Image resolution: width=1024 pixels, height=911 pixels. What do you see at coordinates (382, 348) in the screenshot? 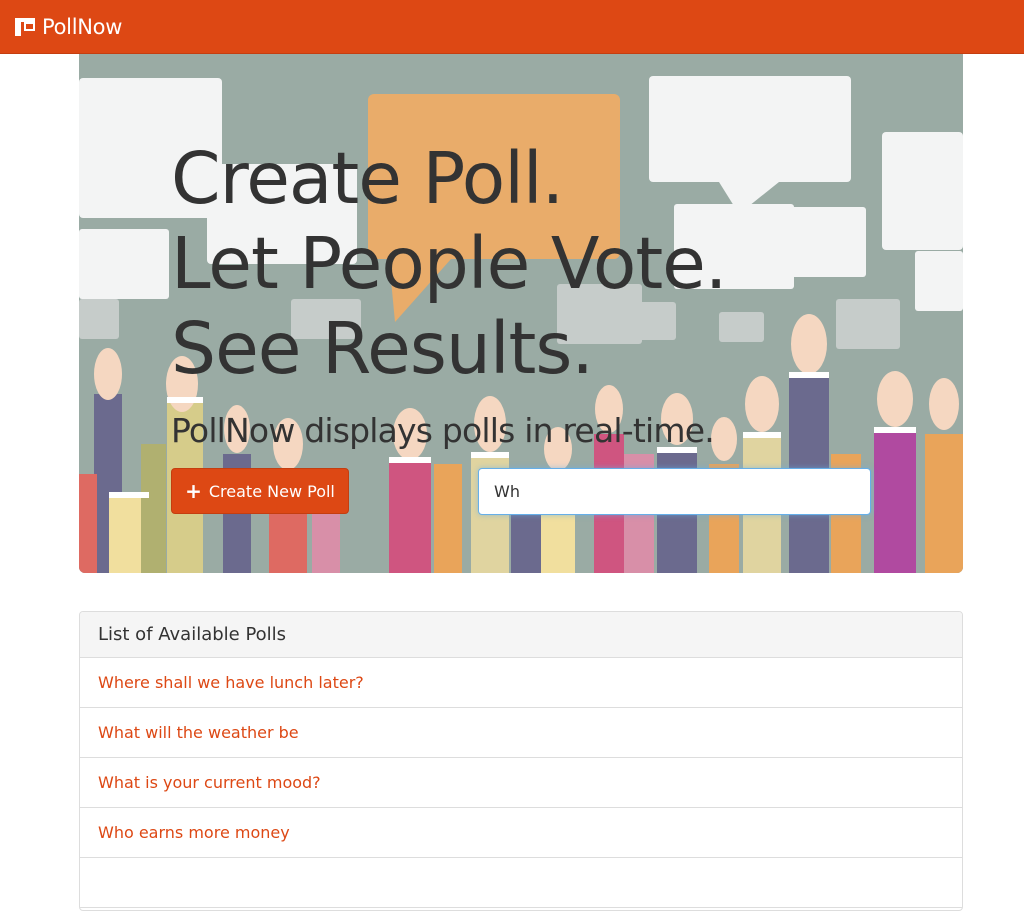
I see `headline-line-3: See Results.` at bounding box center [382, 348].